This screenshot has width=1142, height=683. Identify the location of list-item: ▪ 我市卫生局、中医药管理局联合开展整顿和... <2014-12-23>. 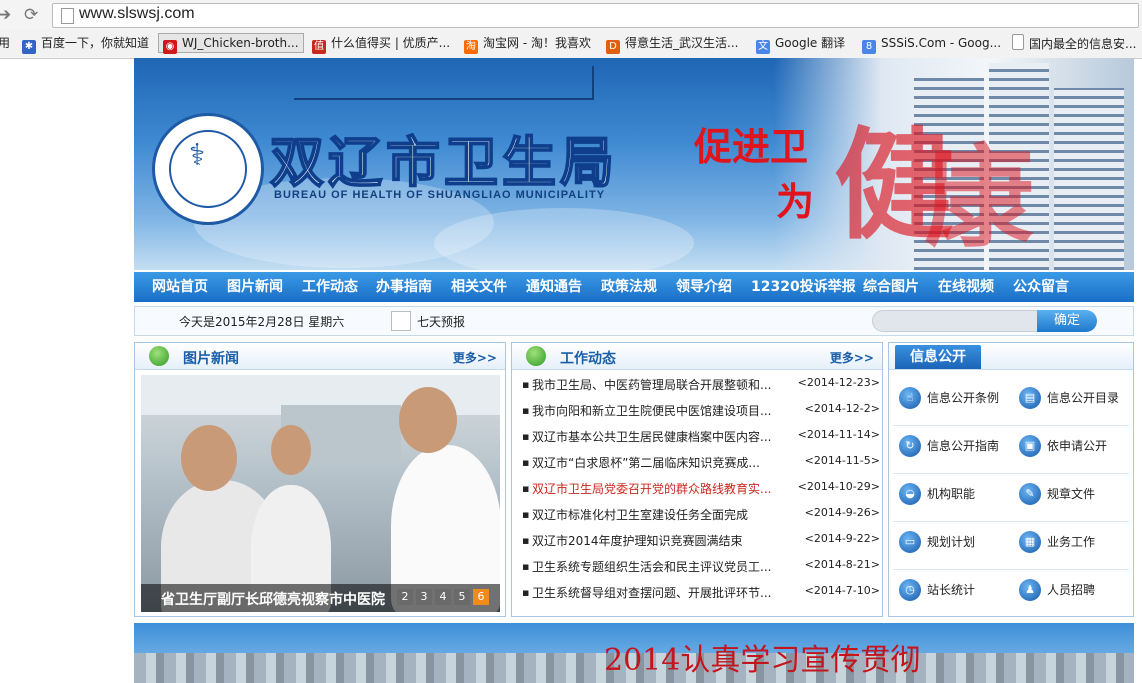
(701, 386).